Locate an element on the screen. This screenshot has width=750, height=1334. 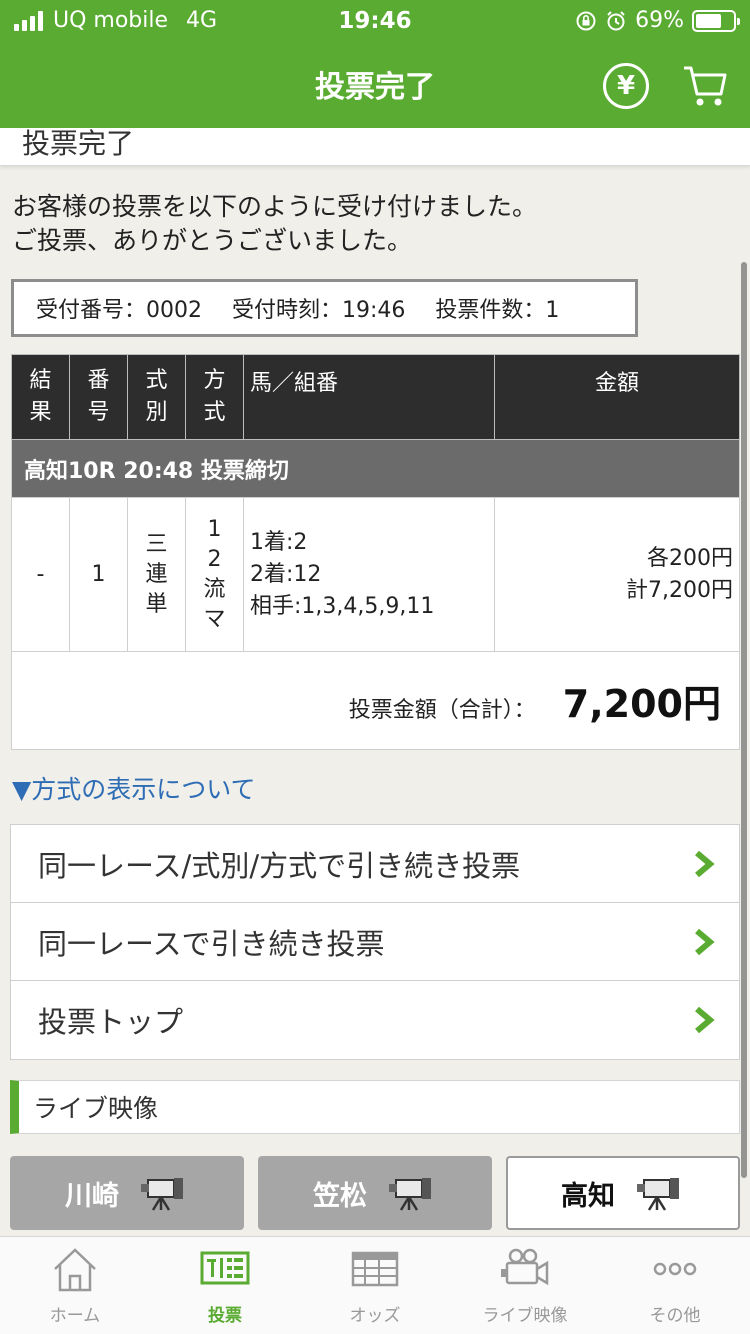
tab-odds: オッズ is located at coordinates (375, 1285).